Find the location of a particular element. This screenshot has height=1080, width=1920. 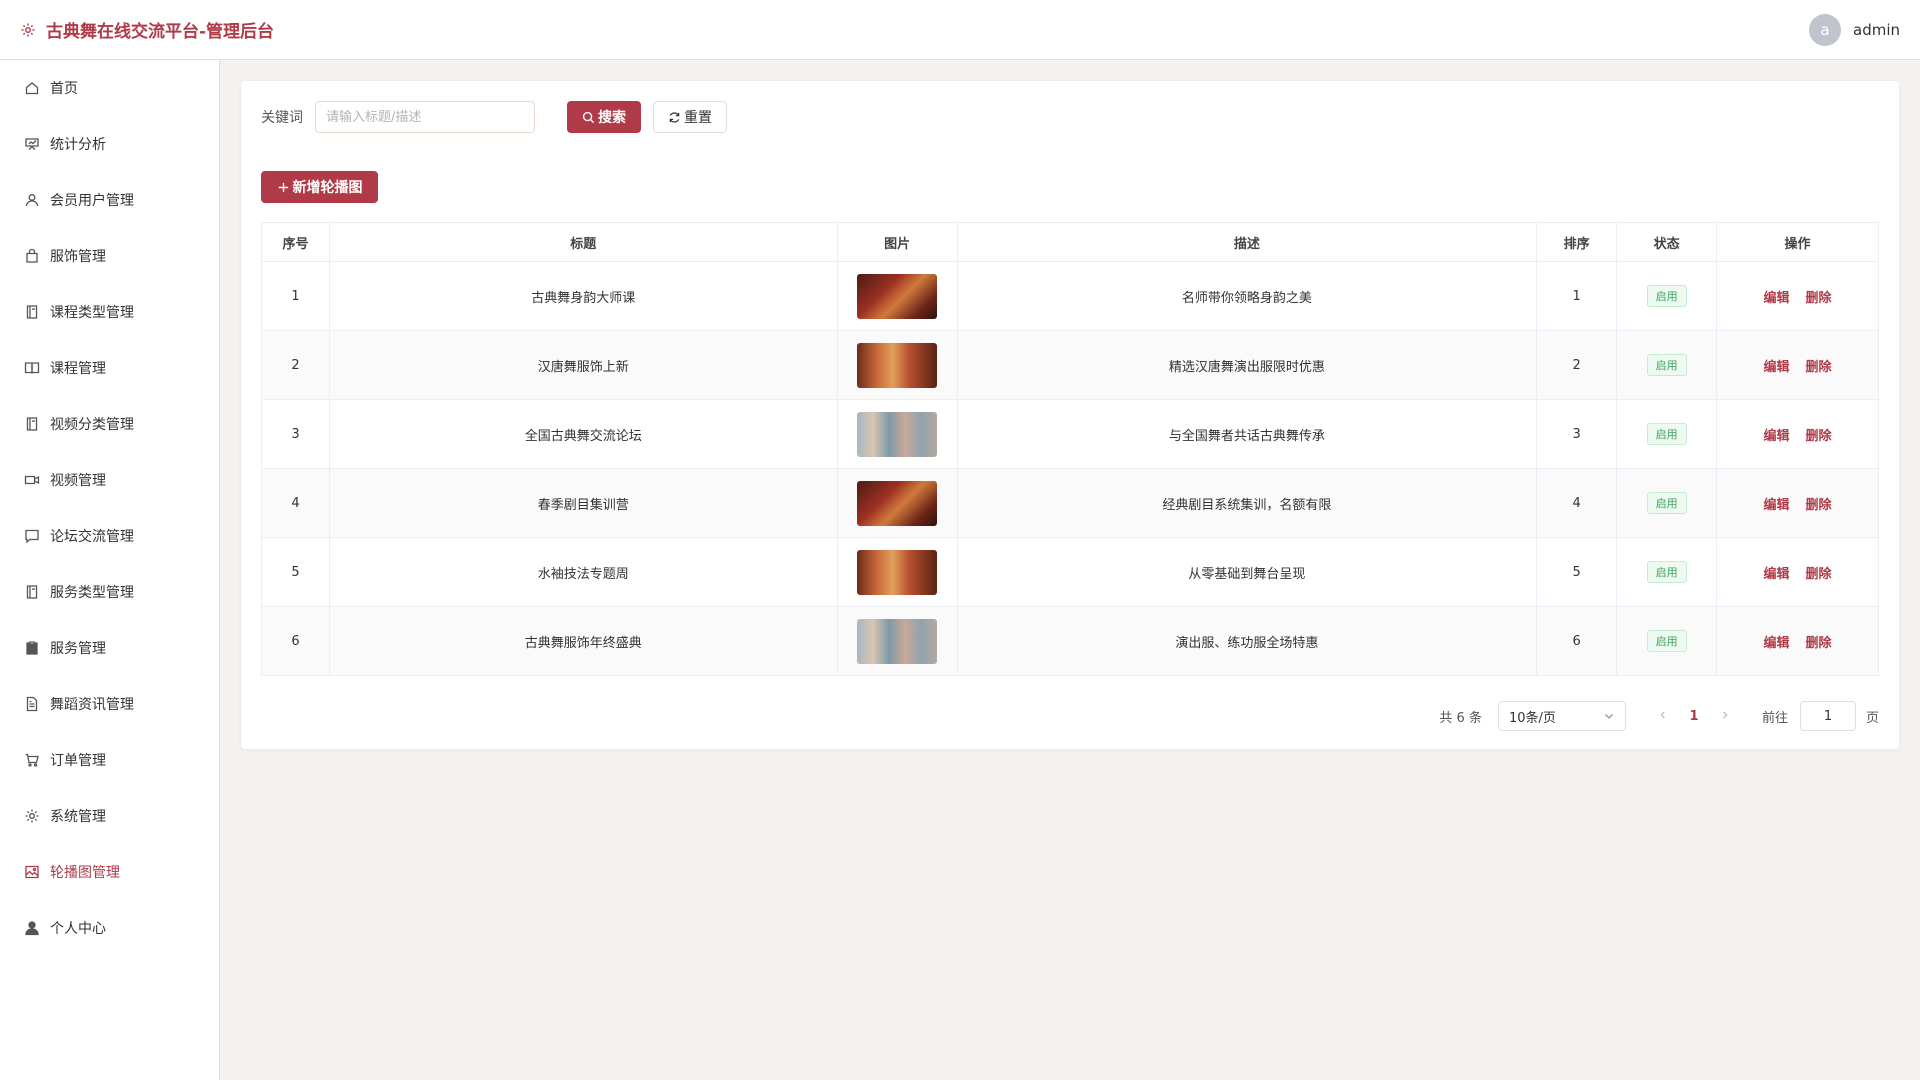

bag-icon is located at coordinates (32, 255).